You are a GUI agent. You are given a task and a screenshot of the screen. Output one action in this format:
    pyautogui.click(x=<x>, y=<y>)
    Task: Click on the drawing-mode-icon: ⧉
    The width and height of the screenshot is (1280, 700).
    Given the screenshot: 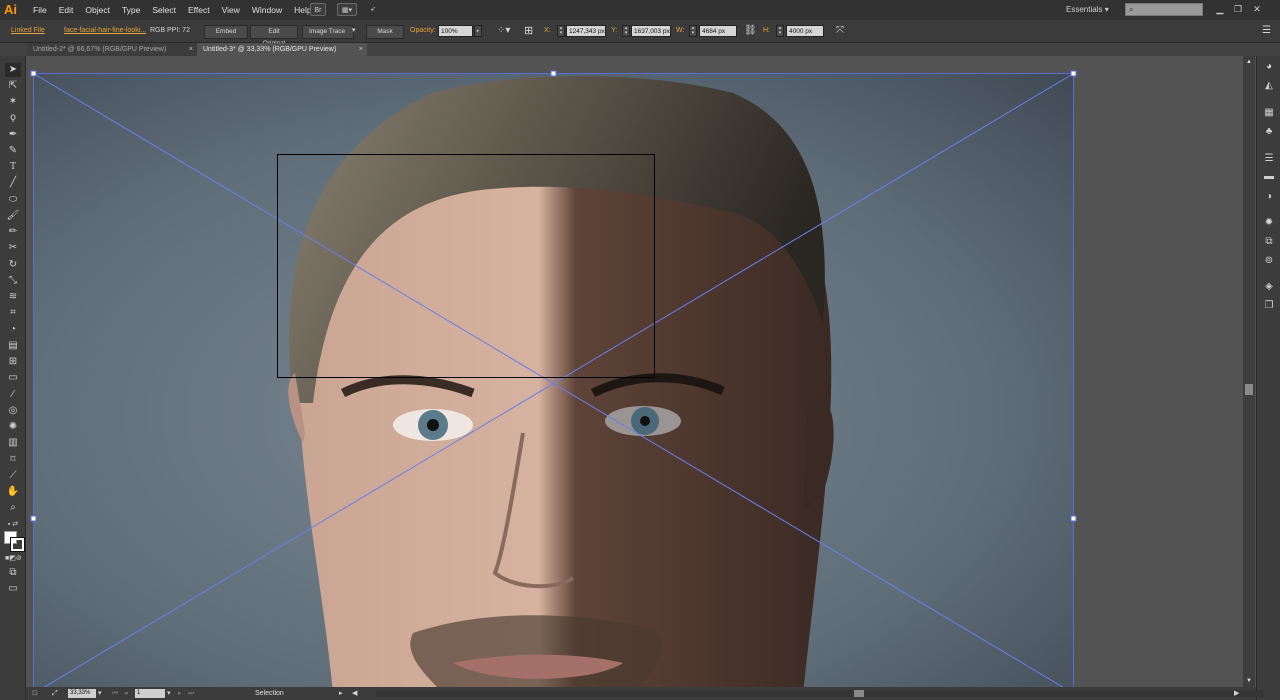 What is the action you would take?
    pyautogui.click(x=13, y=573)
    